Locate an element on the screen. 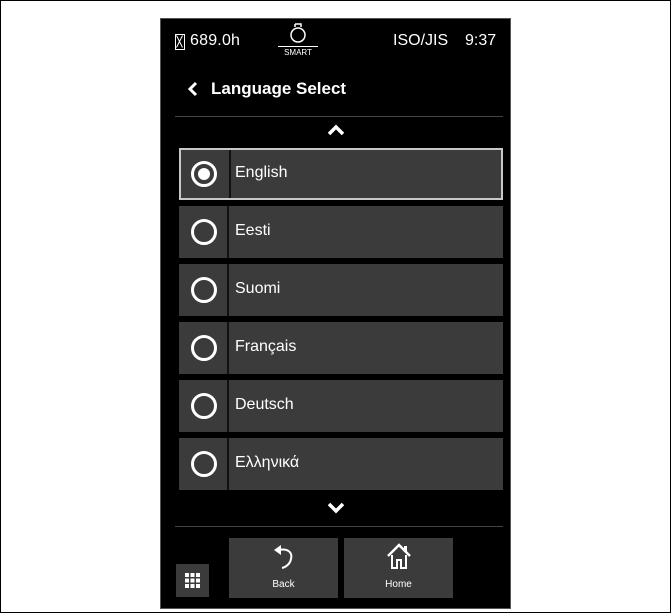 This screenshot has height=613, width=671. fuel-standard: ISO/JIS is located at coordinates (421, 40).